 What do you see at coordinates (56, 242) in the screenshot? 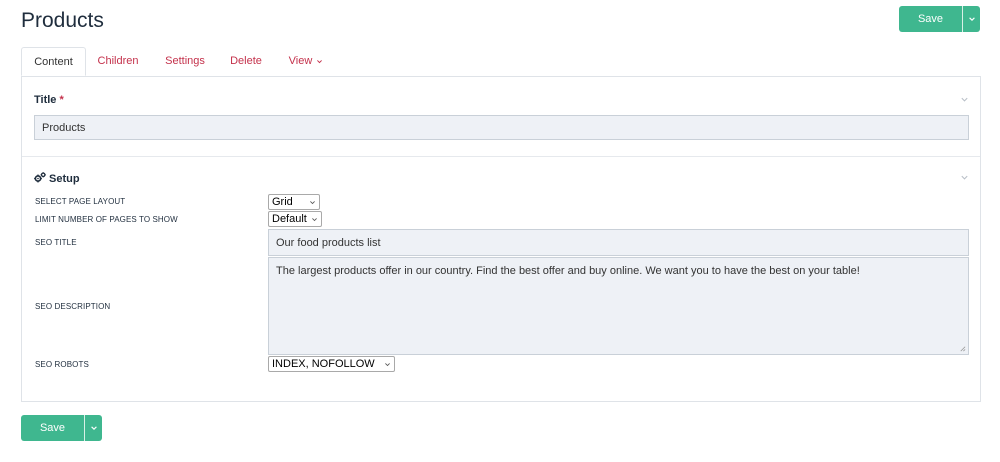
I see `seo-title-label: SEO TITLE` at bounding box center [56, 242].